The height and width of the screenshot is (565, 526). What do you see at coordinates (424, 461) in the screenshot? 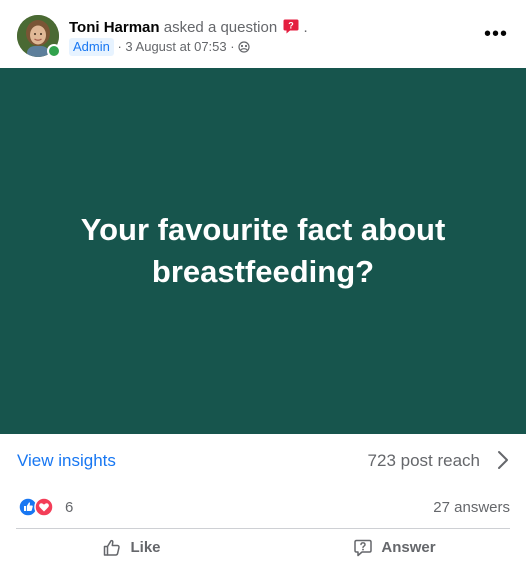
I see `post-reach-text: 723 post reach` at bounding box center [424, 461].